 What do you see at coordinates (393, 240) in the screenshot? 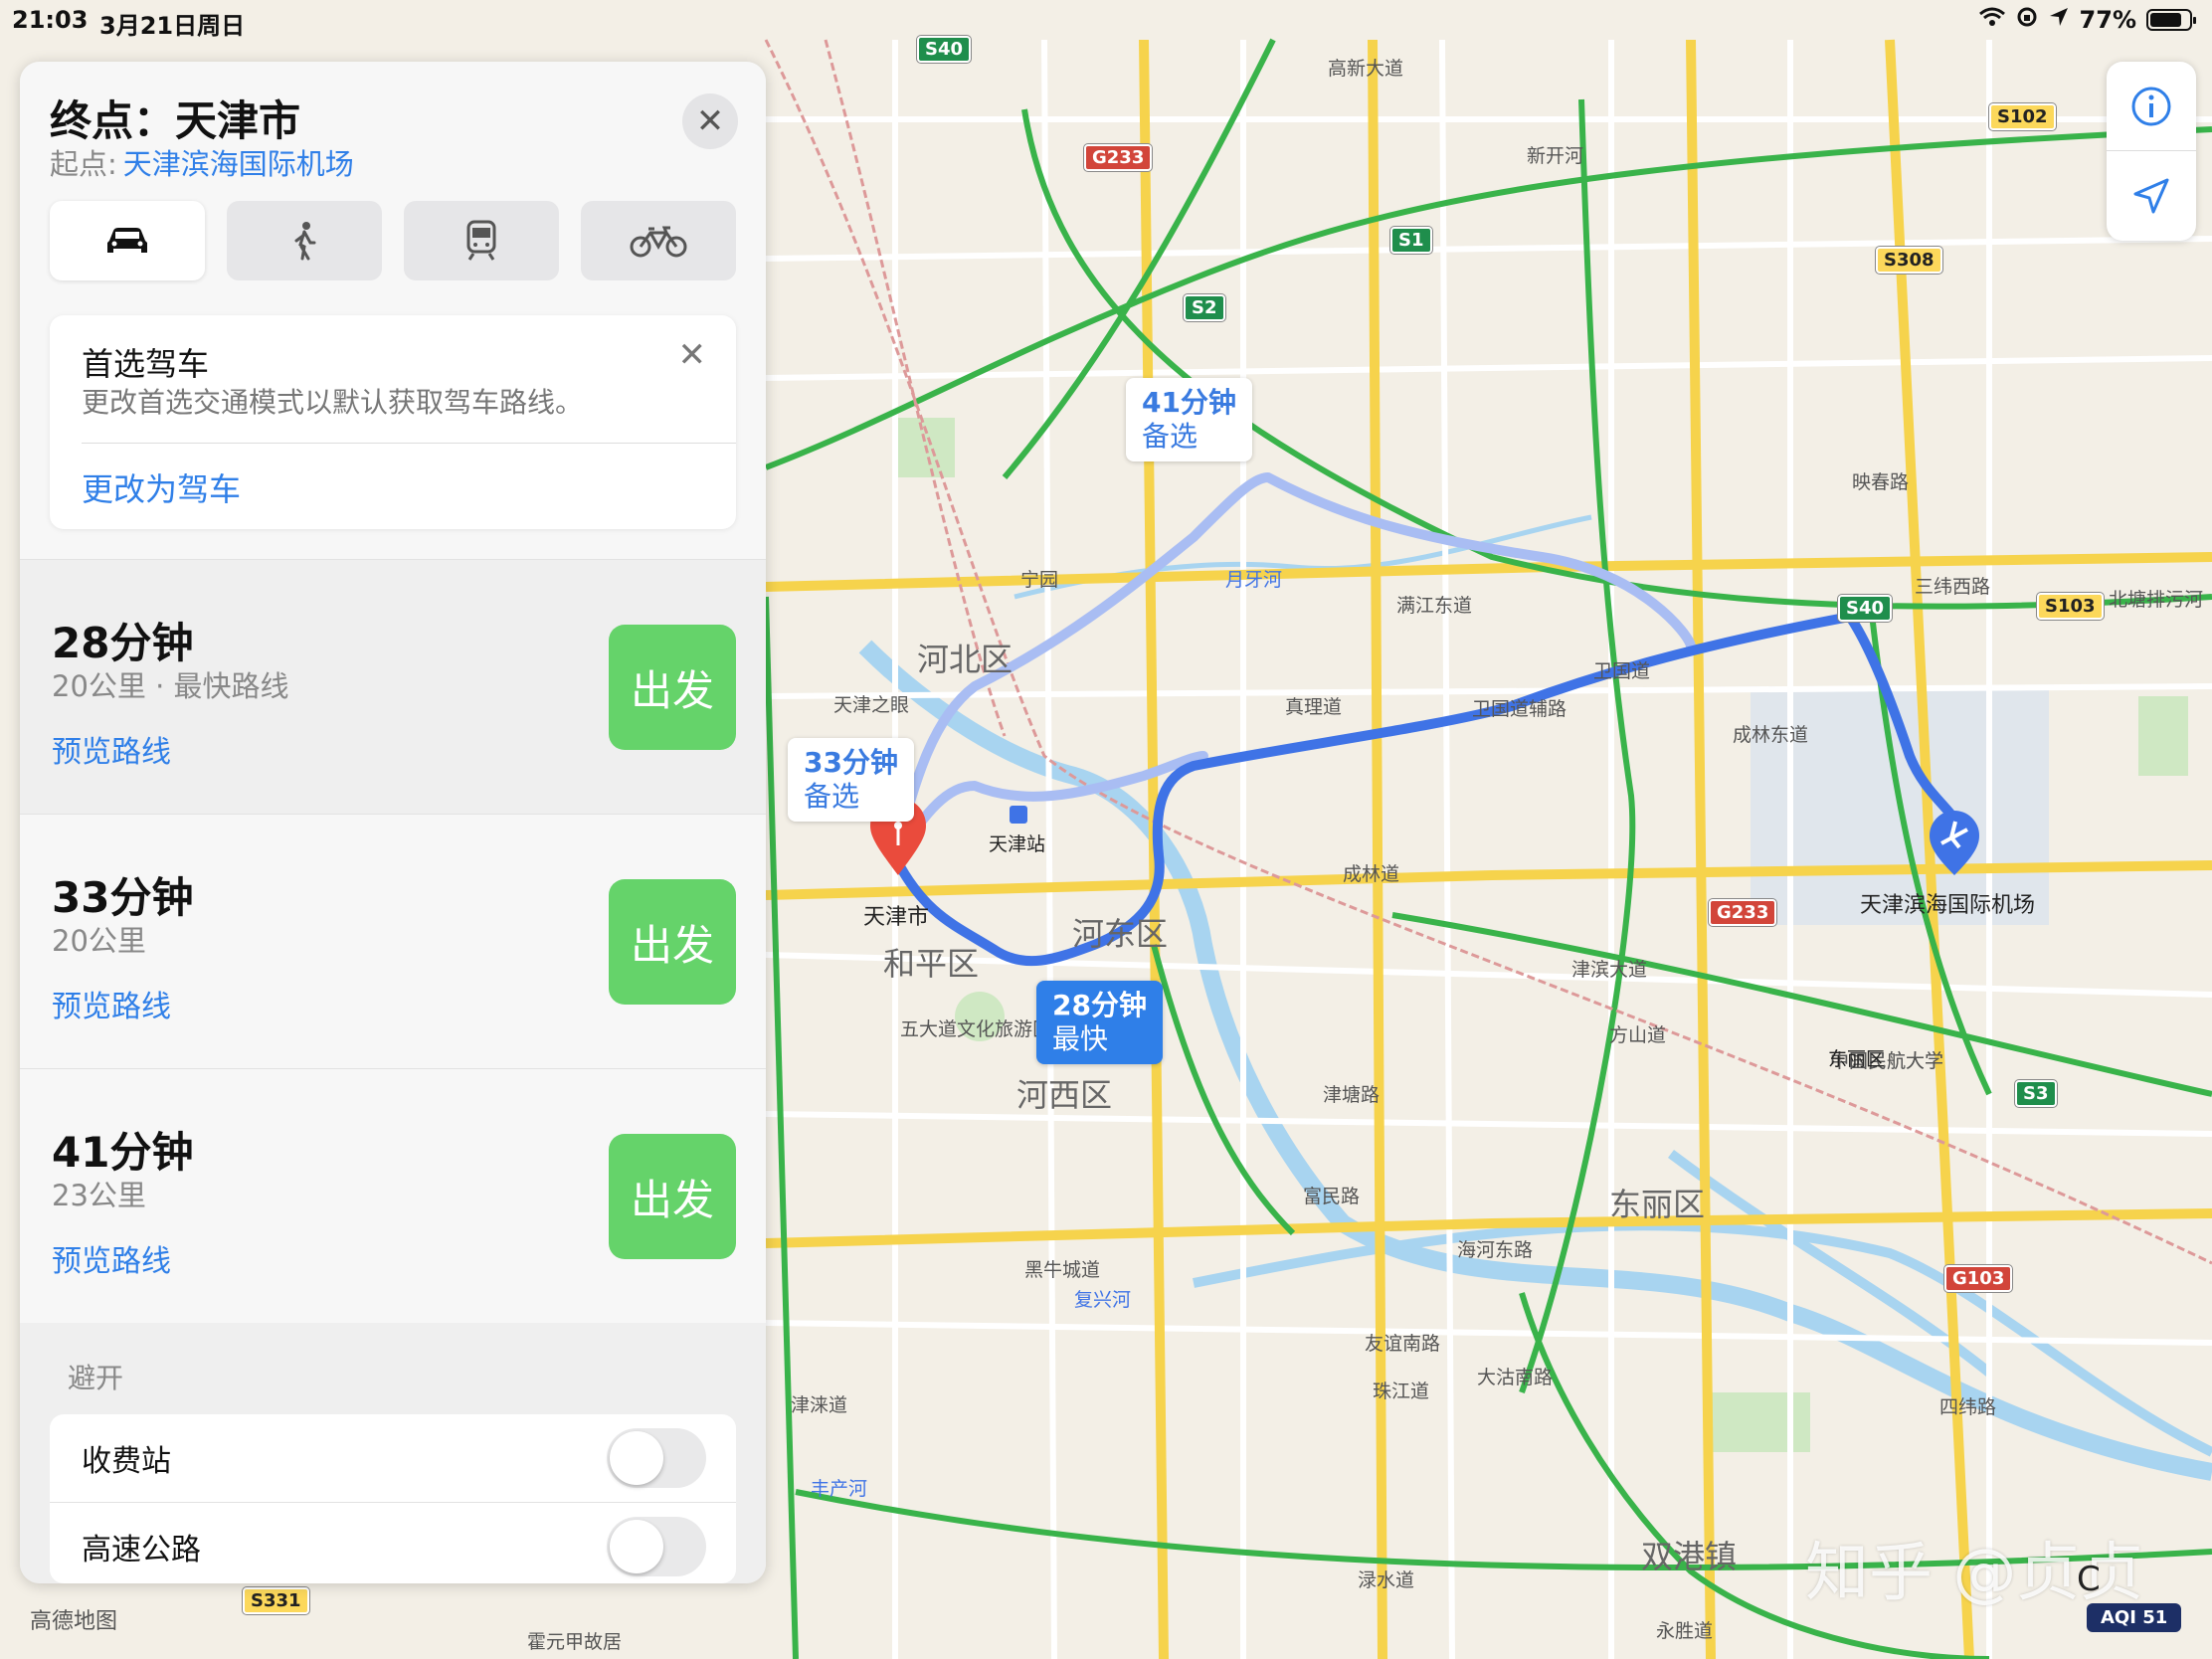
I see `transport-modes` at bounding box center [393, 240].